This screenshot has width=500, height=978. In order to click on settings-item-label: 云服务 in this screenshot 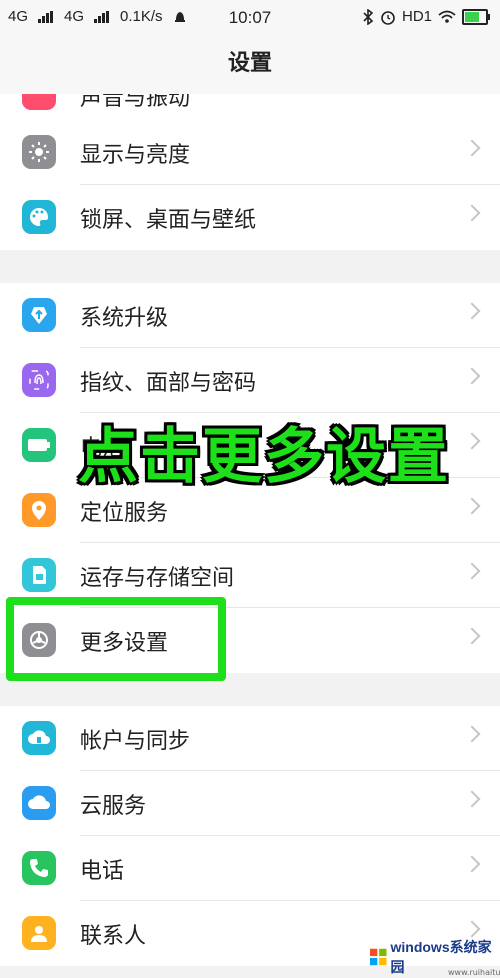, I will do `click(113, 806)`.